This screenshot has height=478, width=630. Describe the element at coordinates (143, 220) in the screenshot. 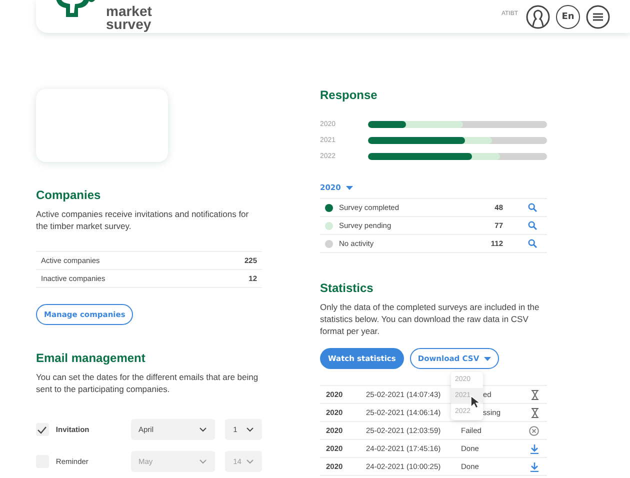

I see `section-description: Active companies receive invitations and notifications for the timber market survey.` at that location.